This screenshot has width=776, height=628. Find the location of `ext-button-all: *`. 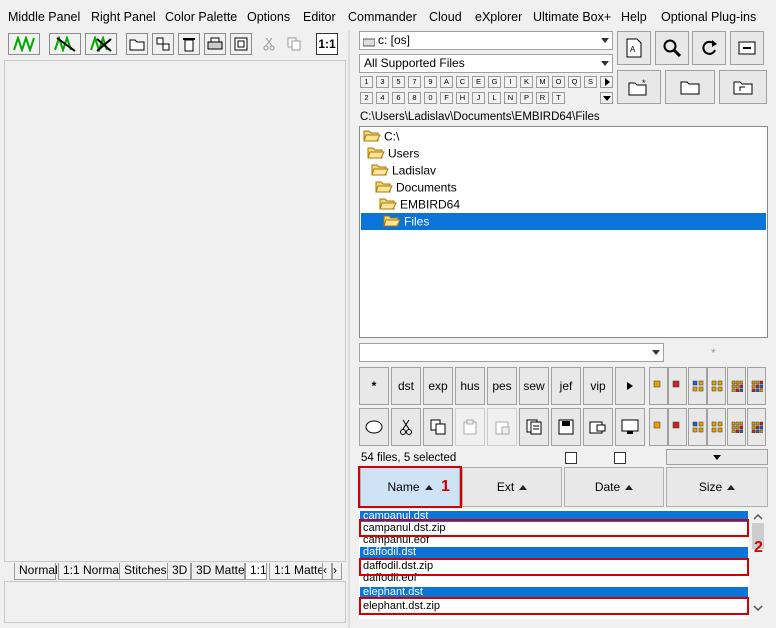

ext-button-all: * is located at coordinates (374, 386).